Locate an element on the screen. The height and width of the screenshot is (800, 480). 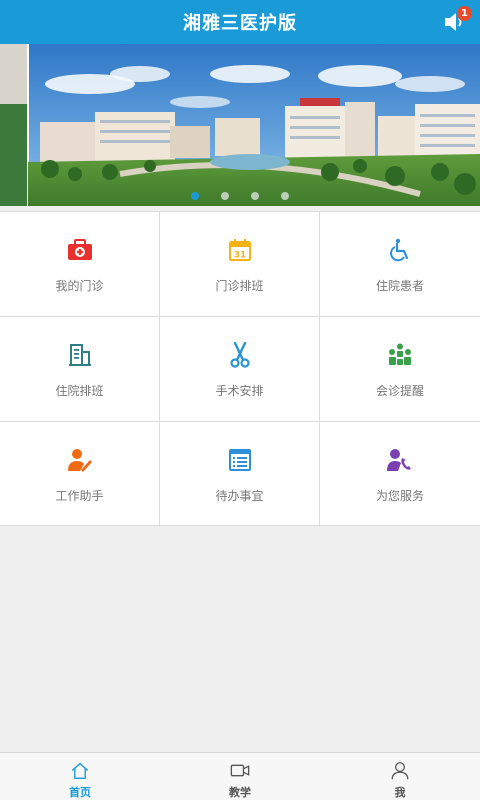
svg-text: 31 is located at coordinates (239, 256).